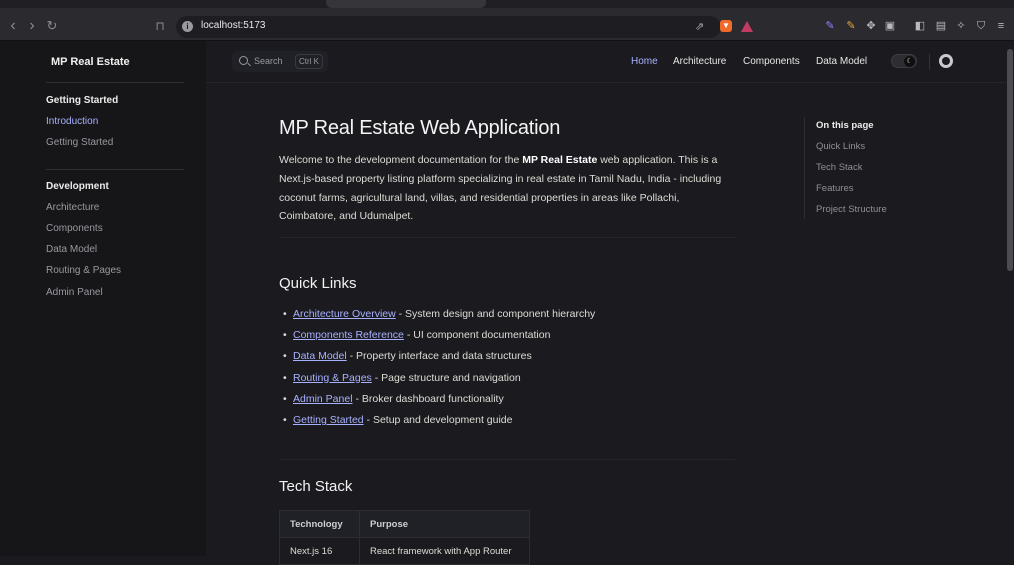  Describe the element at coordinates (839, 167) in the screenshot. I see `outline-item-tech-stack: Tech Stack` at that location.